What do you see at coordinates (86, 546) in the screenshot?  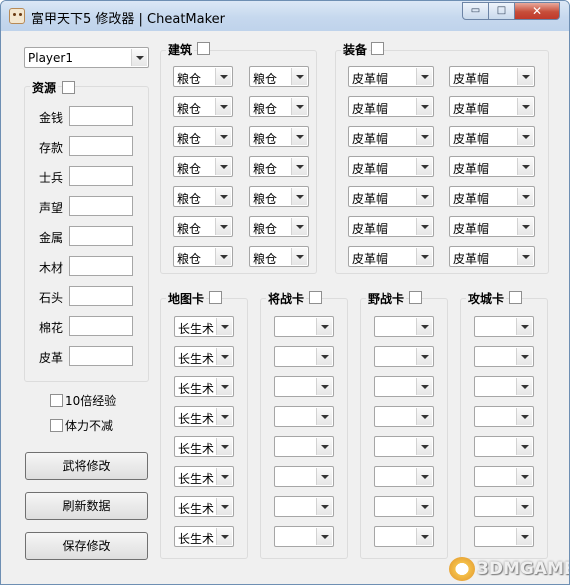 I see `save-changes-button: 保存修改` at bounding box center [86, 546].